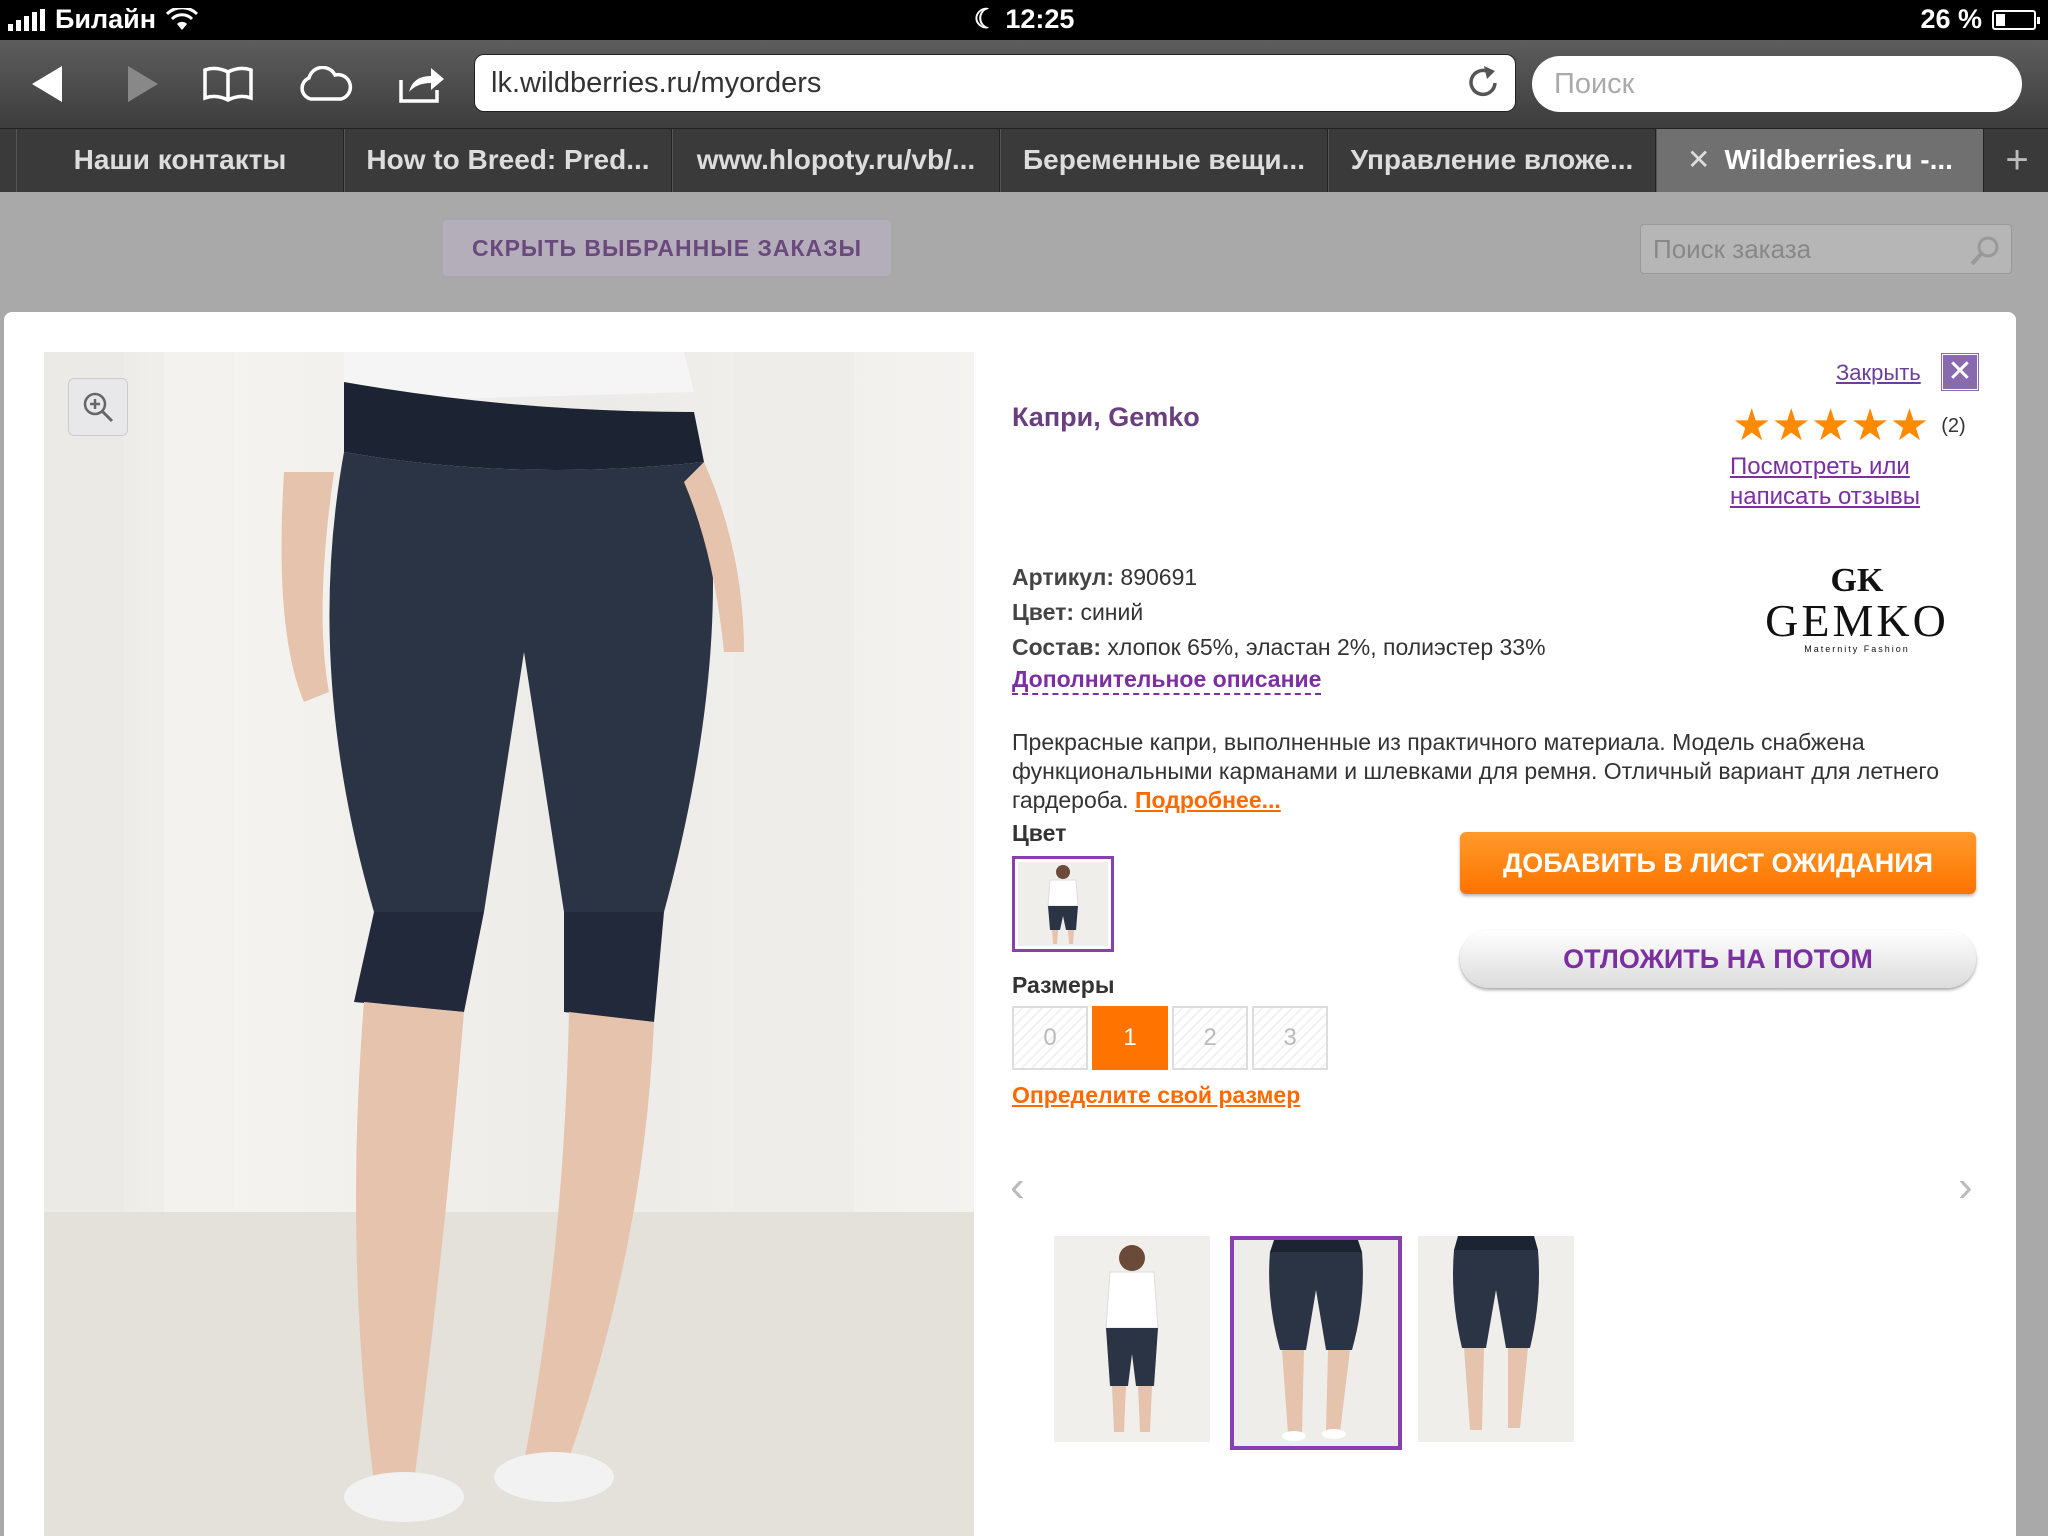  Describe the element at coordinates (1718, 863) in the screenshot. I see `add-to-waitlist-button: ДОБАВИТЬ В ЛИСТ ОЖИДАНИЯ` at that location.